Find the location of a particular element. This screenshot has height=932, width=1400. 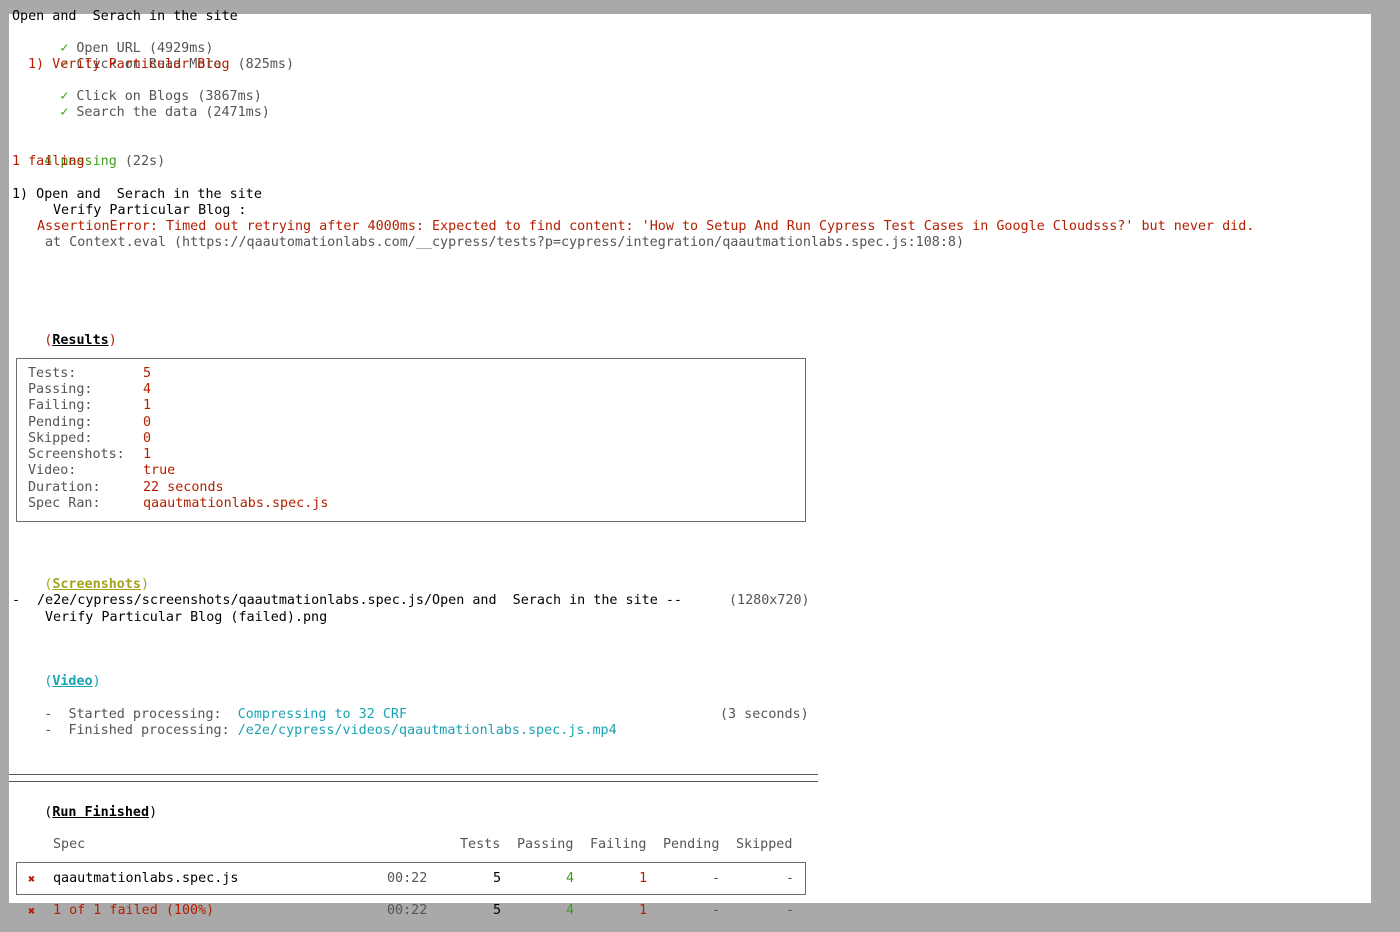

spec-name: qaautmationlabs.spec.js is located at coordinates (146, 878).